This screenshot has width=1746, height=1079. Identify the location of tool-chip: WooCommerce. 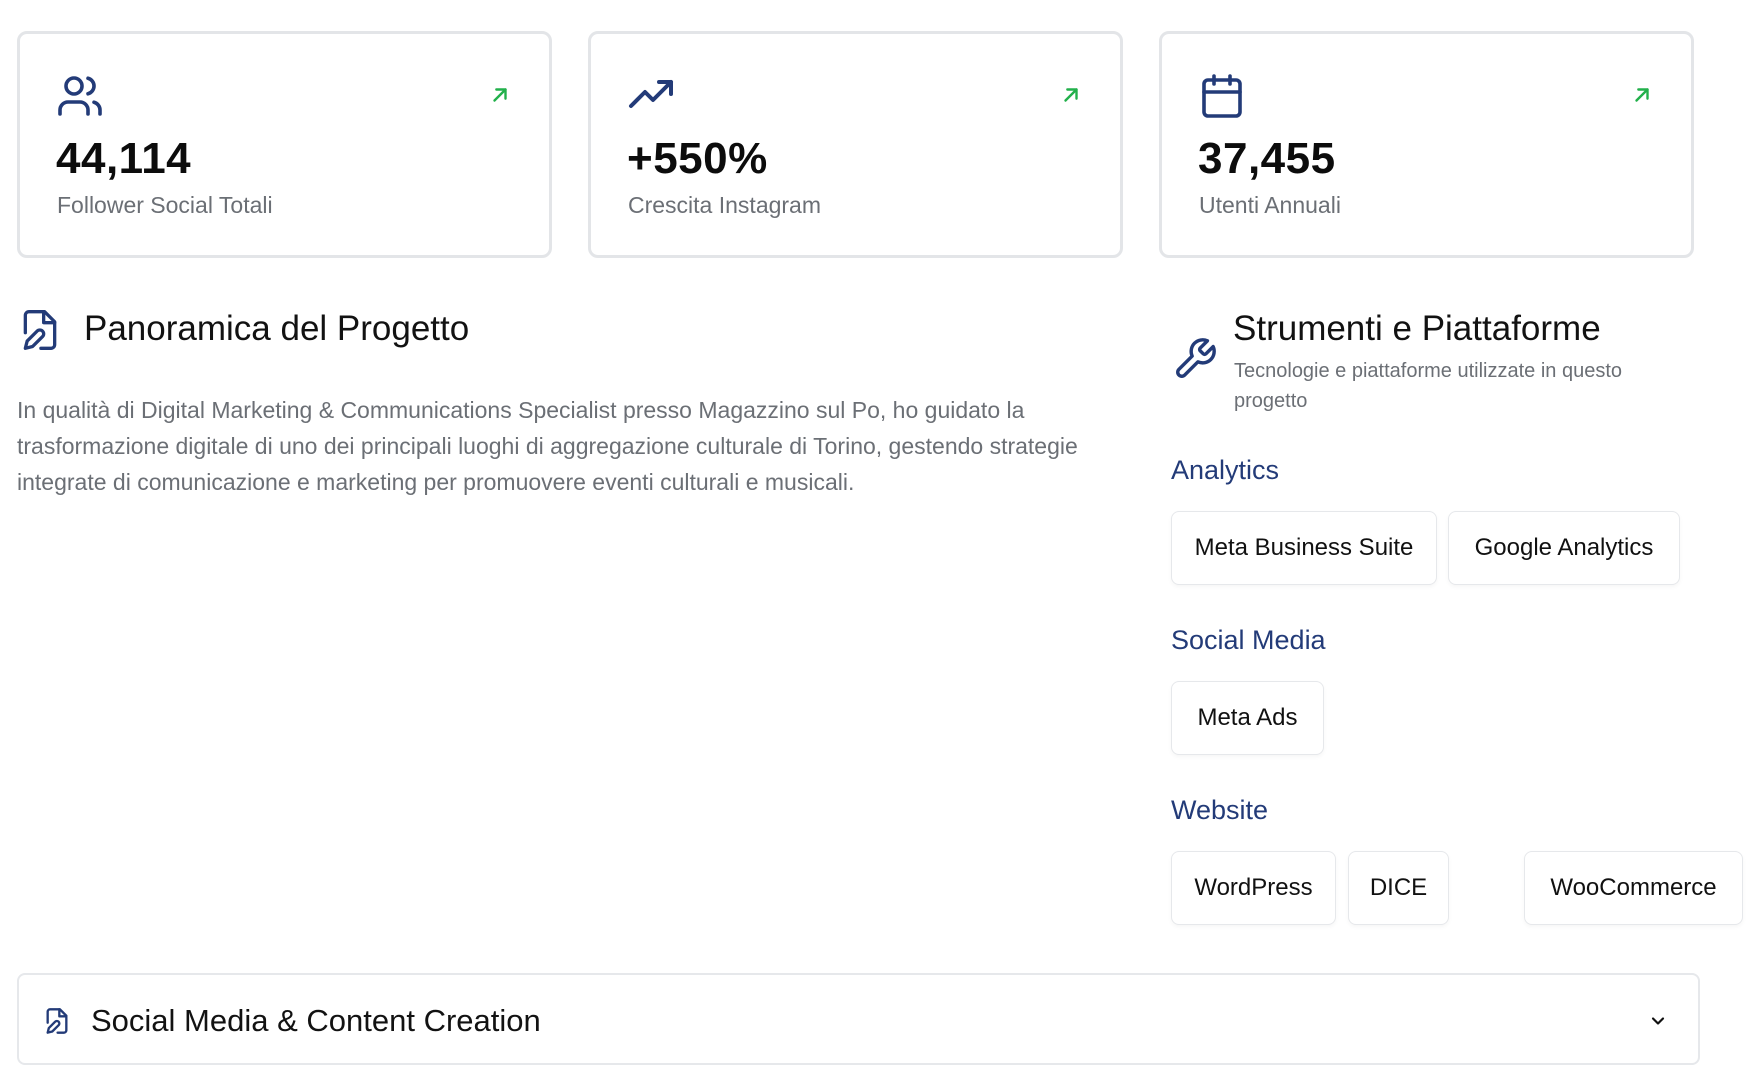
(1633, 888).